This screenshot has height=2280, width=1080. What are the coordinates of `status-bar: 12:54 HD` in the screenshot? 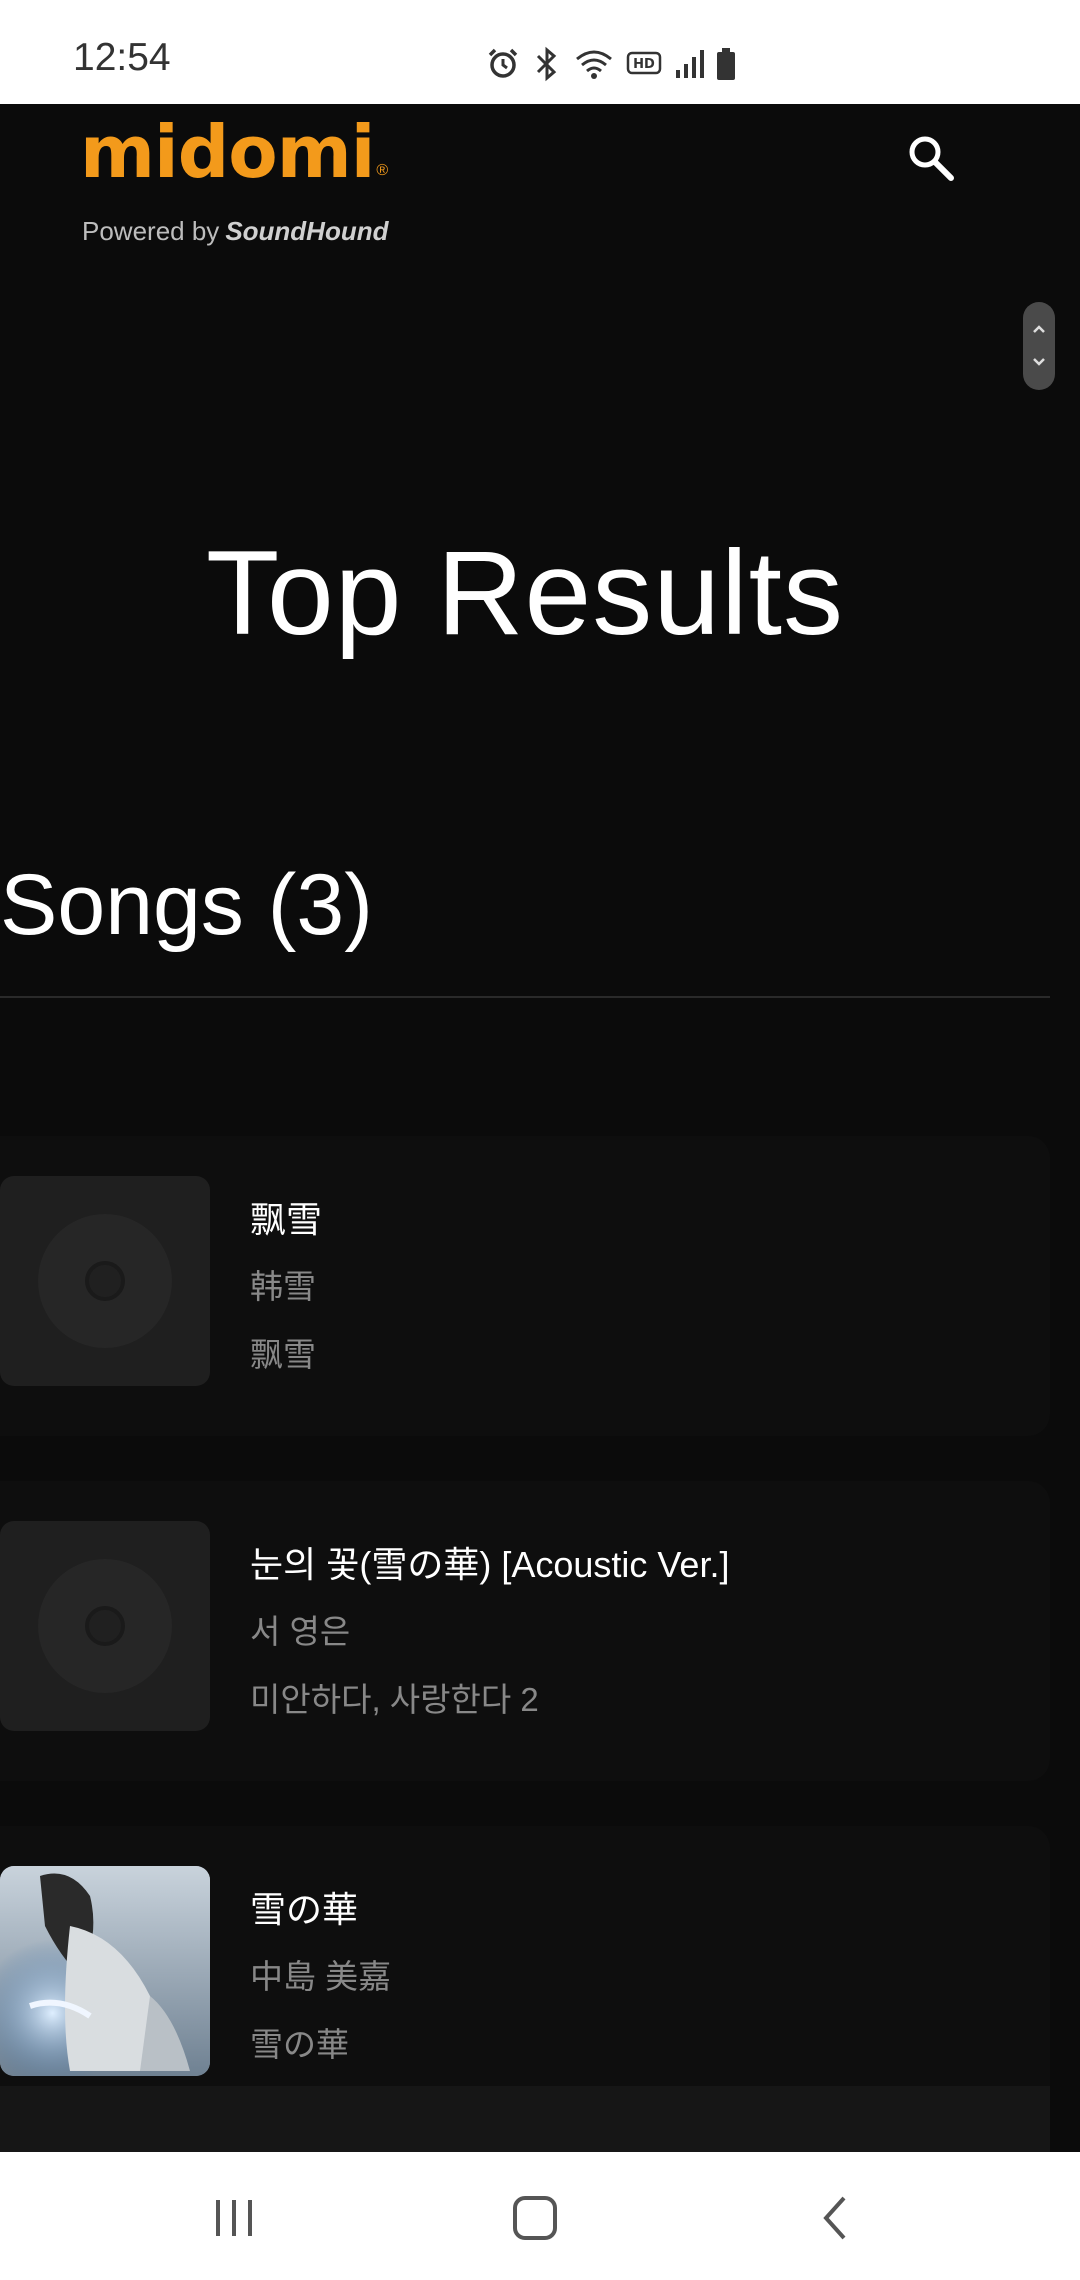 It's located at (540, 52).